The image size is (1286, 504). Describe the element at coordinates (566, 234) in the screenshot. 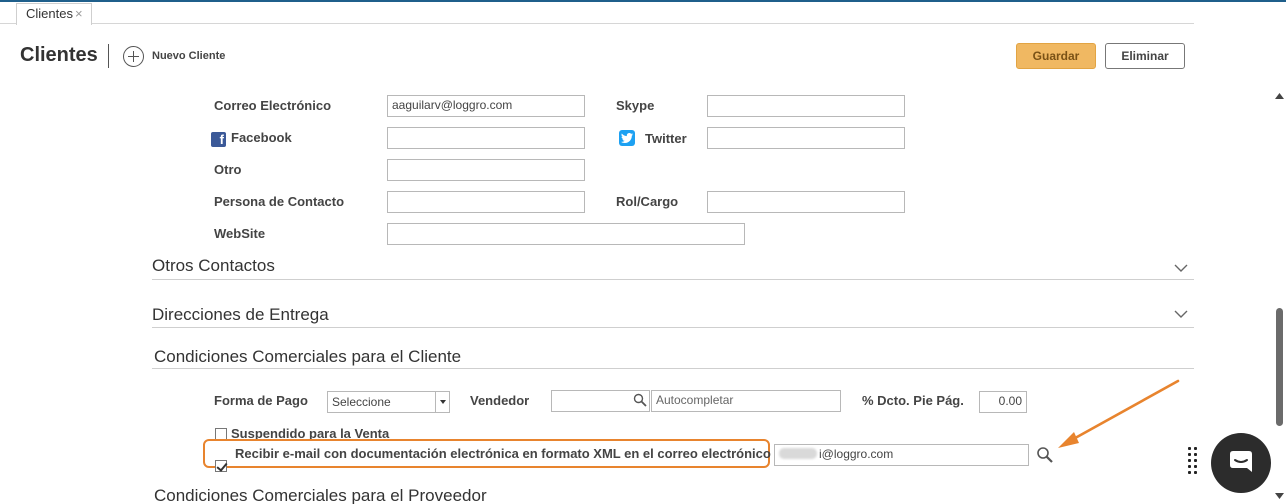

I see `website-input` at that location.